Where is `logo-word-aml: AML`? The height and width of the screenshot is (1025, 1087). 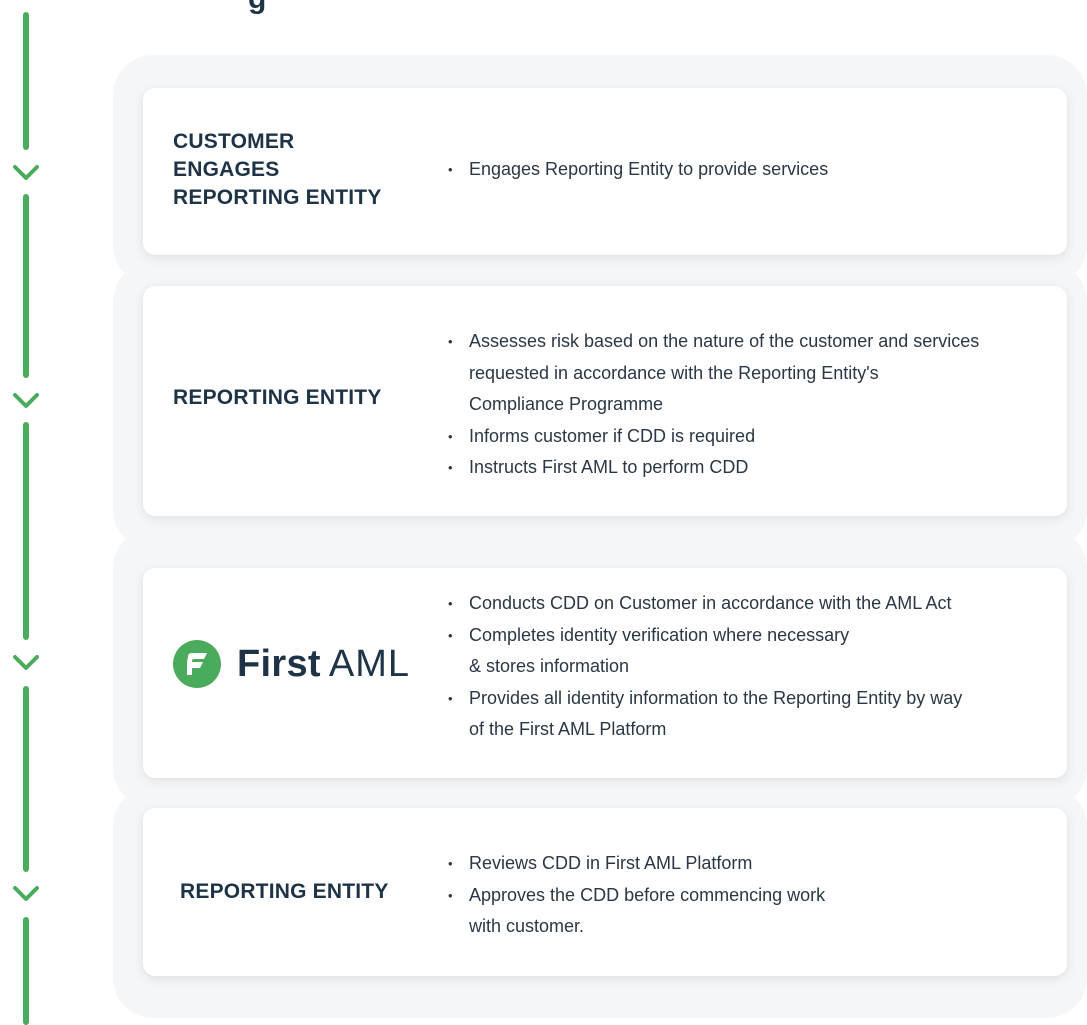 logo-word-aml: AML is located at coordinates (369, 663).